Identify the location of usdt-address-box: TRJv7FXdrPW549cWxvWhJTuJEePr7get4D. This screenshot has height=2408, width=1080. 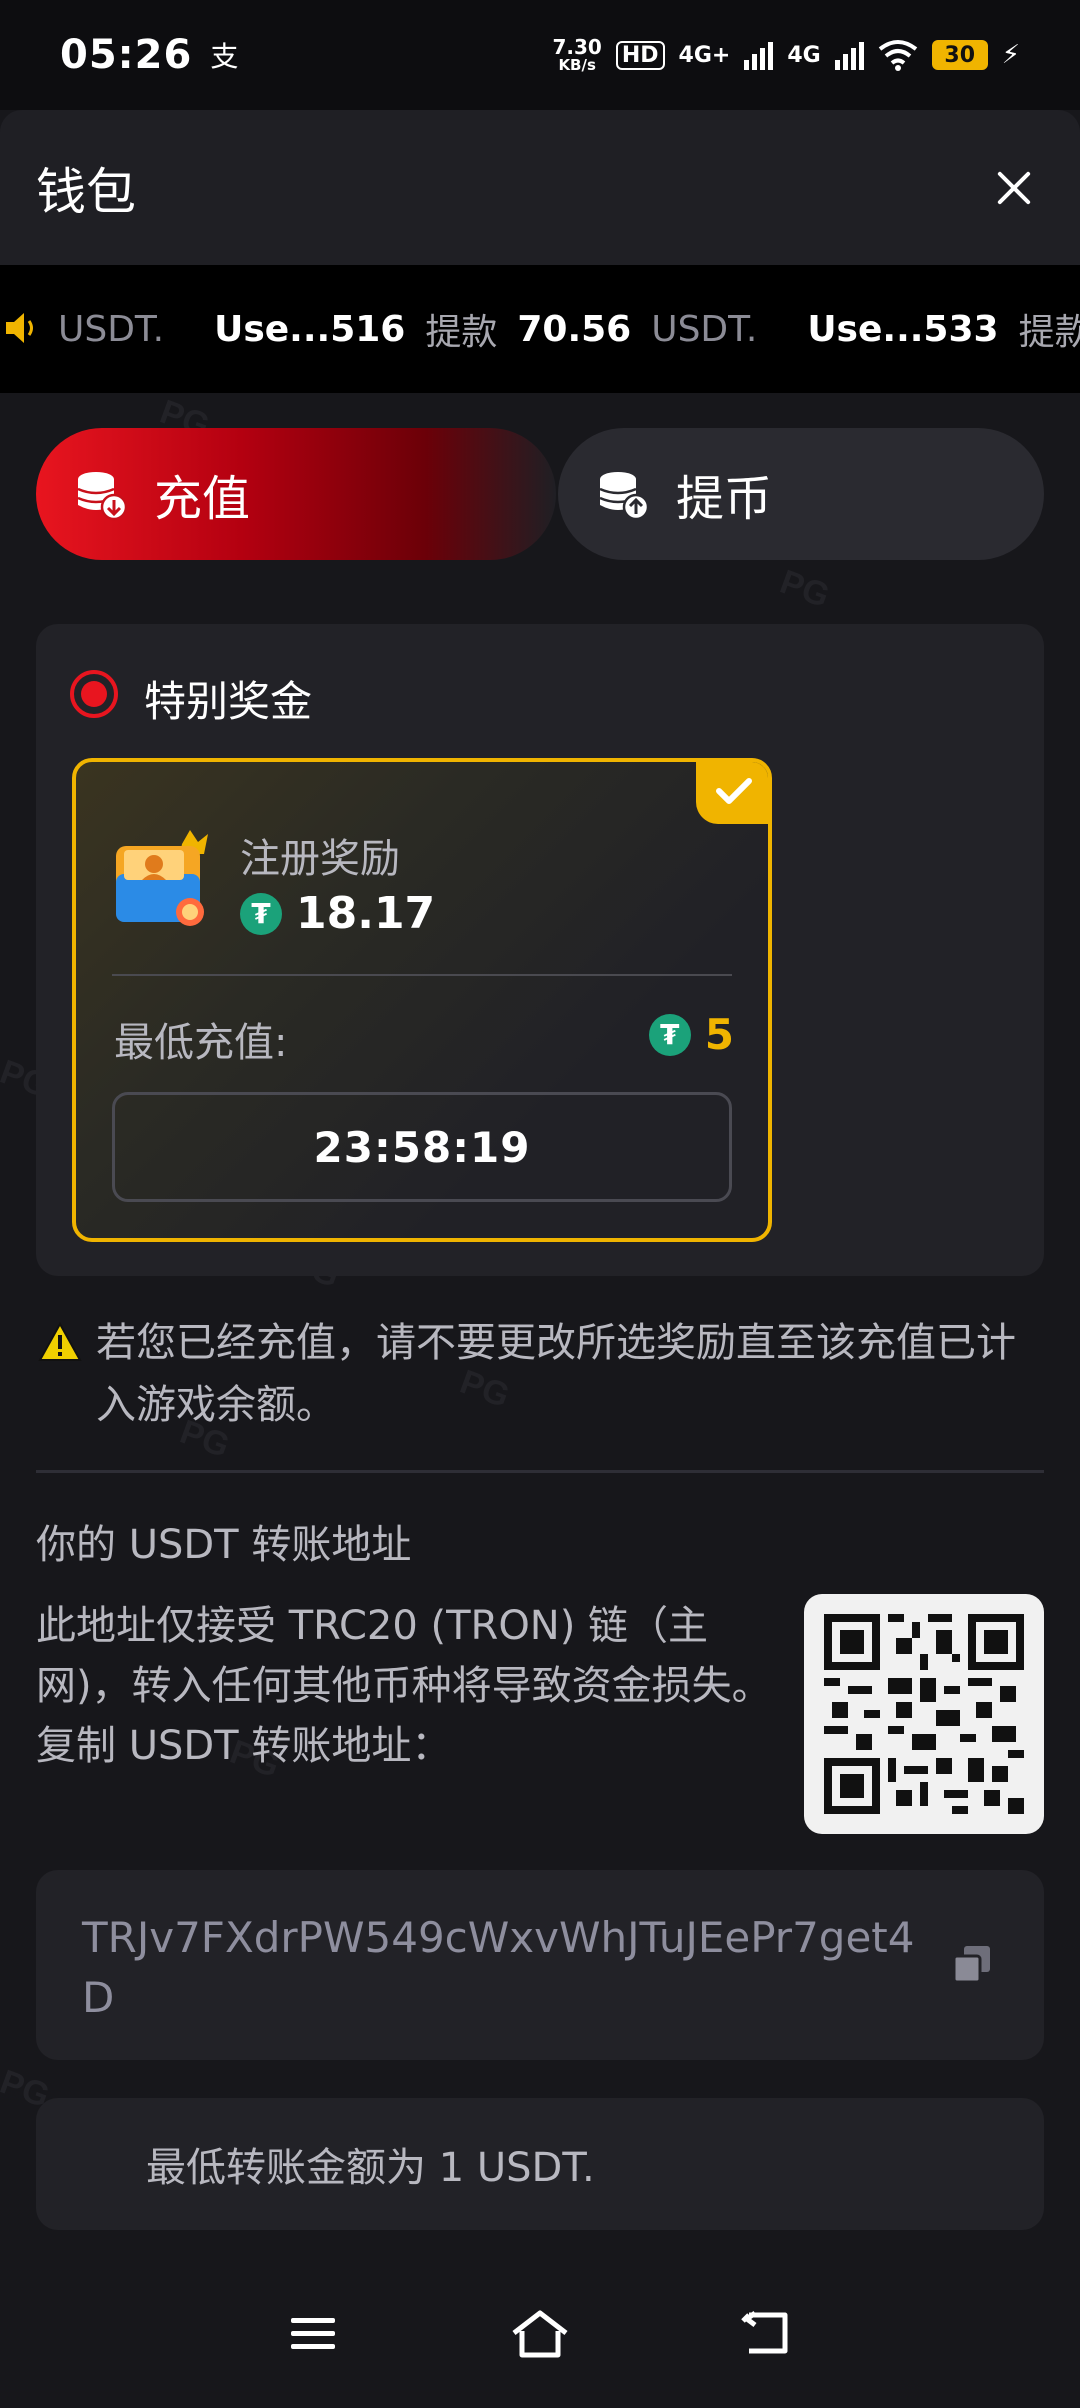
(540, 1965).